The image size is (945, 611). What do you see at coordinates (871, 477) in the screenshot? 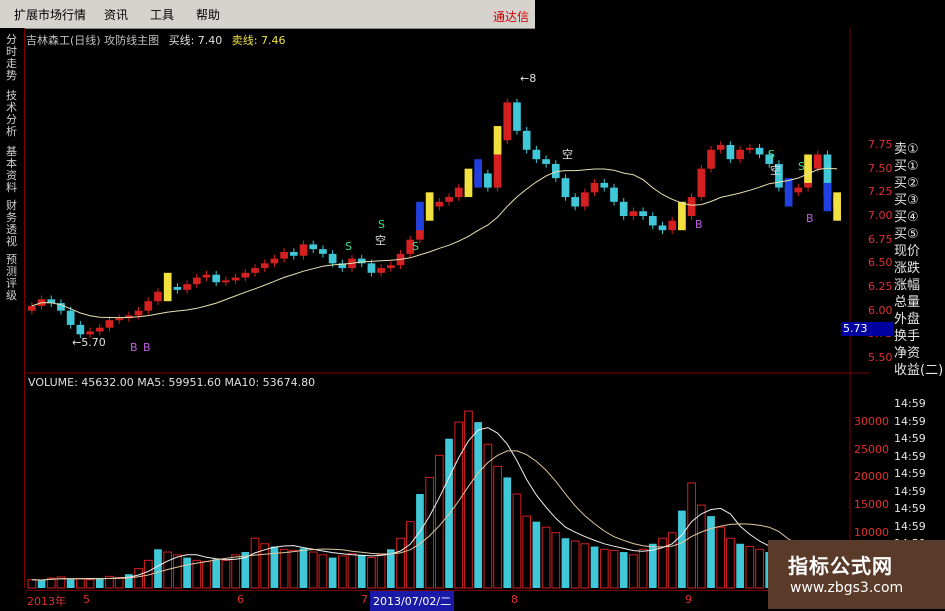
I see `volume-tick-label: 20000` at bounding box center [871, 477].